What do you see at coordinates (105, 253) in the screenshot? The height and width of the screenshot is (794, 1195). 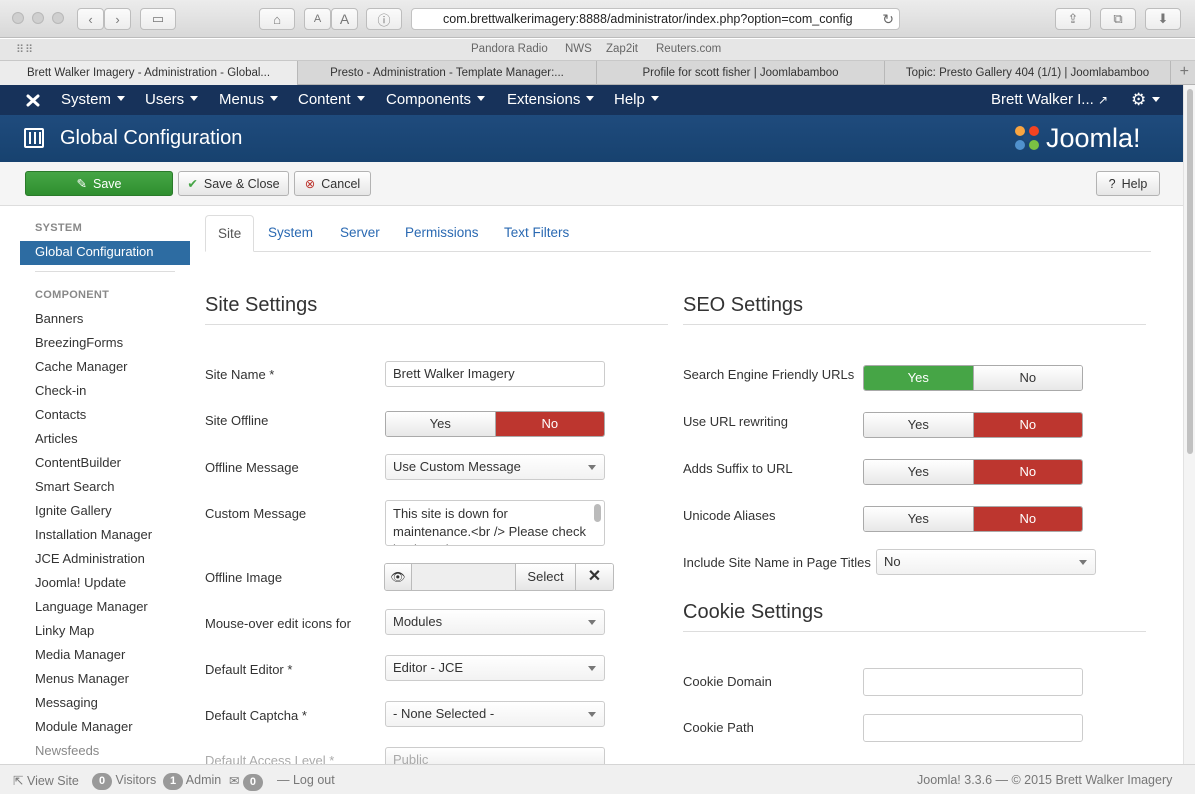 I see `sidebar-item-global-configuration: Global Configuration` at bounding box center [105, 253].